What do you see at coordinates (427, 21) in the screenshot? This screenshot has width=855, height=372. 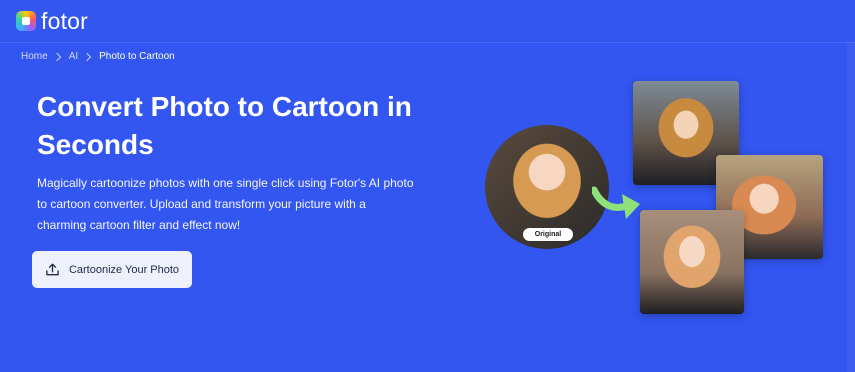 I see `top-bar: fotor` at bounding box center [427, 21].